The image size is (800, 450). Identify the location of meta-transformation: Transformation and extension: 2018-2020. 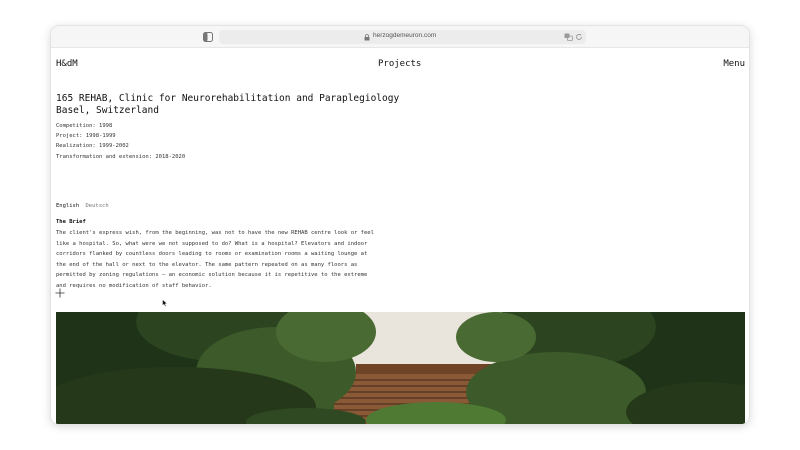
(121, 156).